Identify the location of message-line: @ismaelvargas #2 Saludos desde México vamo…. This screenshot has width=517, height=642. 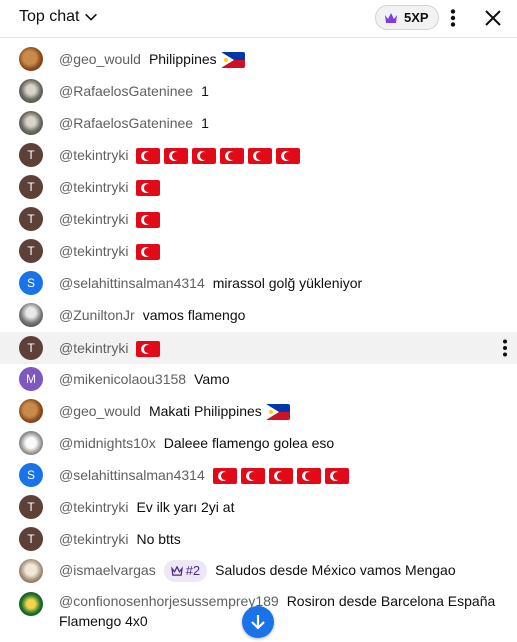
(279, 571).